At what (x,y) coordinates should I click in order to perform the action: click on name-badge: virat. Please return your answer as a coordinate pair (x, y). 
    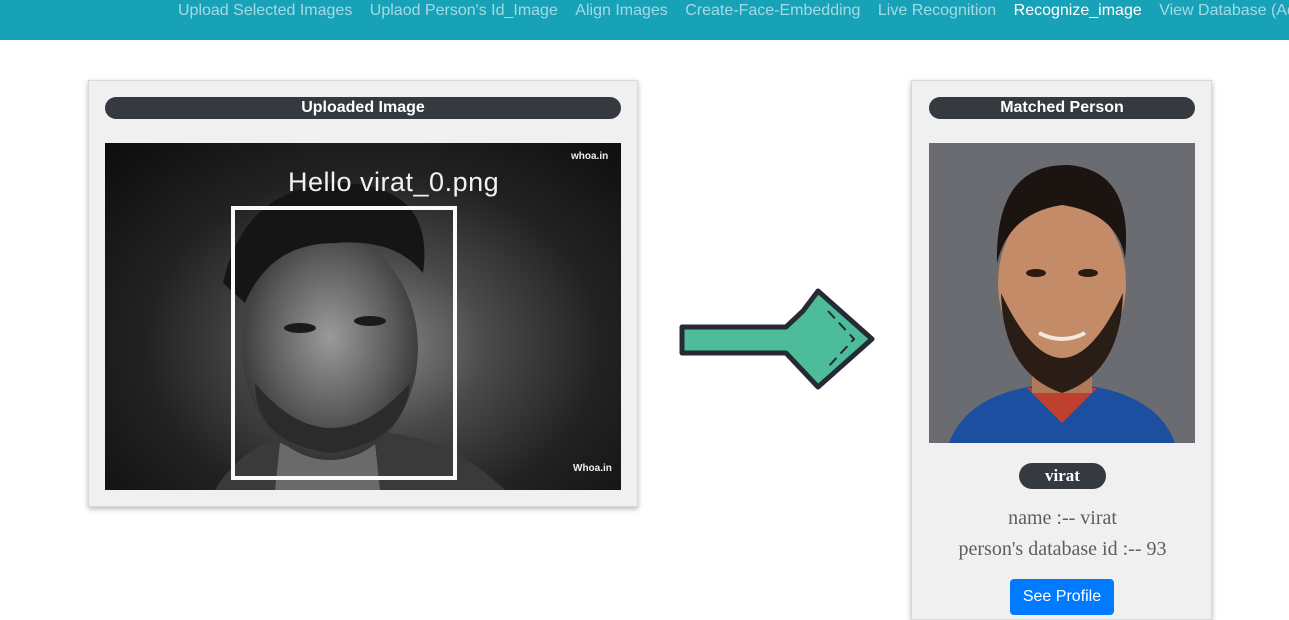
    Looking at the image, I should click on (1062, 476).